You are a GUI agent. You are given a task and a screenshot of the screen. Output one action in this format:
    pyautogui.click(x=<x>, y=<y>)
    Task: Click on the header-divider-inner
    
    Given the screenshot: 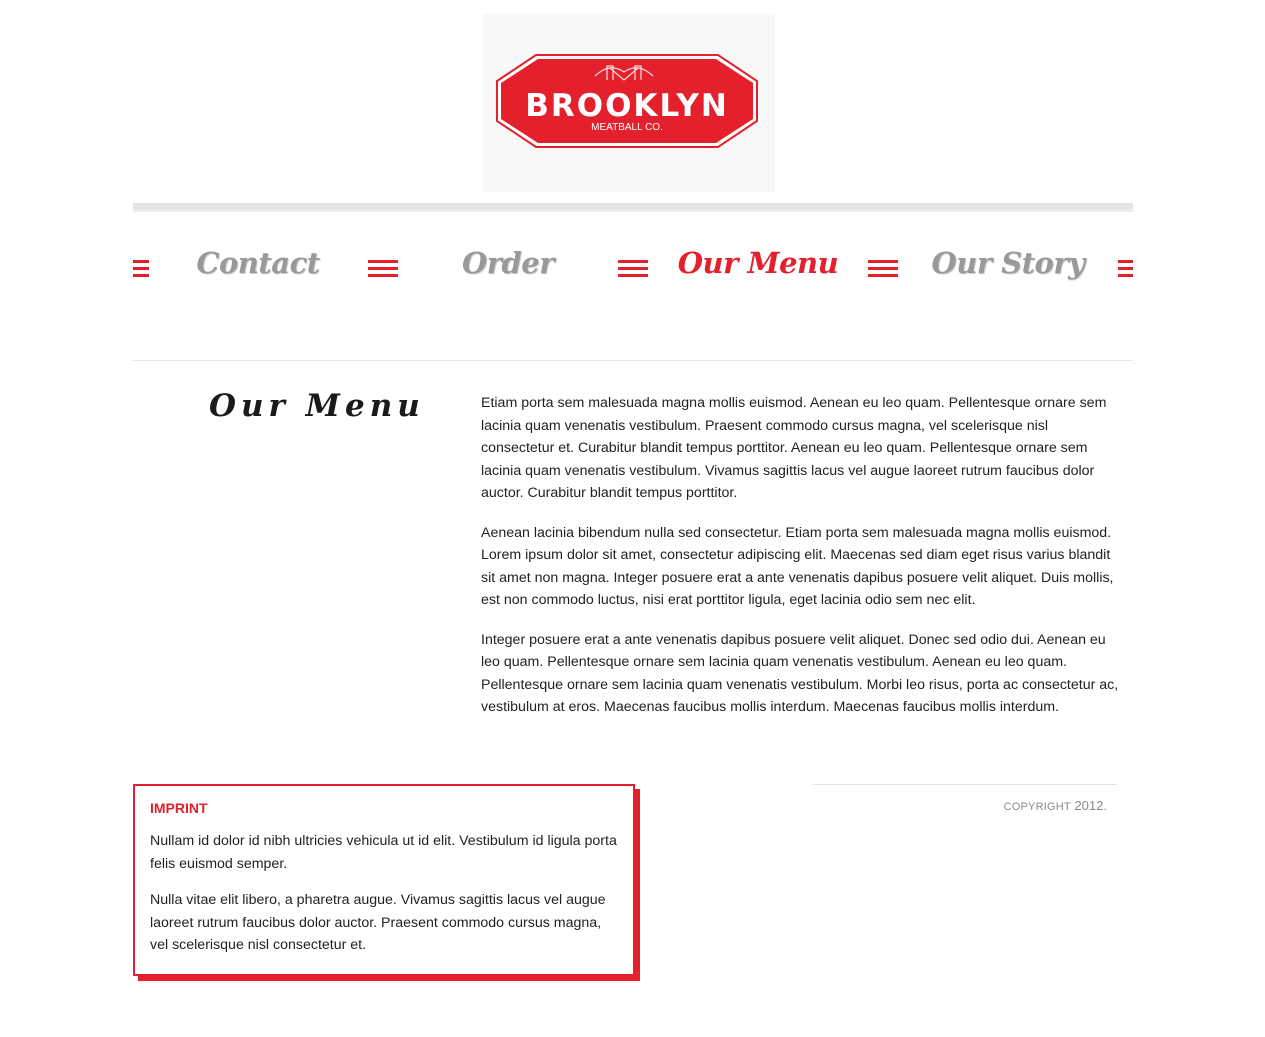 What is the action you would take?
    pyautogui.click(x=633, y=210)
    